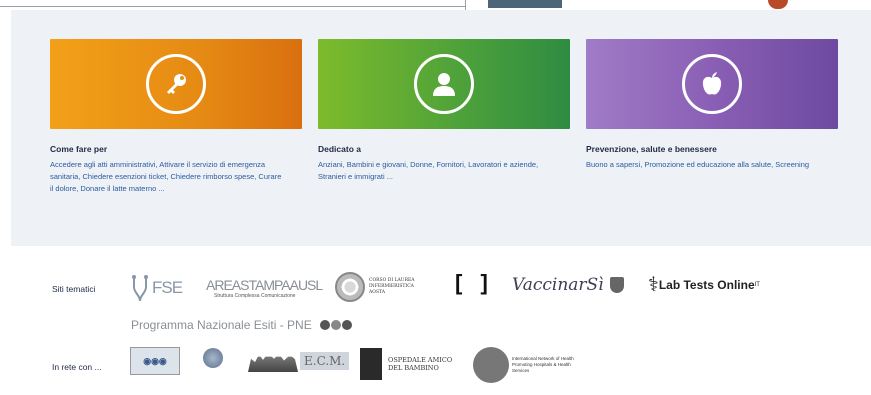 The height and width of the screenshot is (395, 871). I want to click on card-title: Prevenzione, salute e benessere, so click(712, 149).